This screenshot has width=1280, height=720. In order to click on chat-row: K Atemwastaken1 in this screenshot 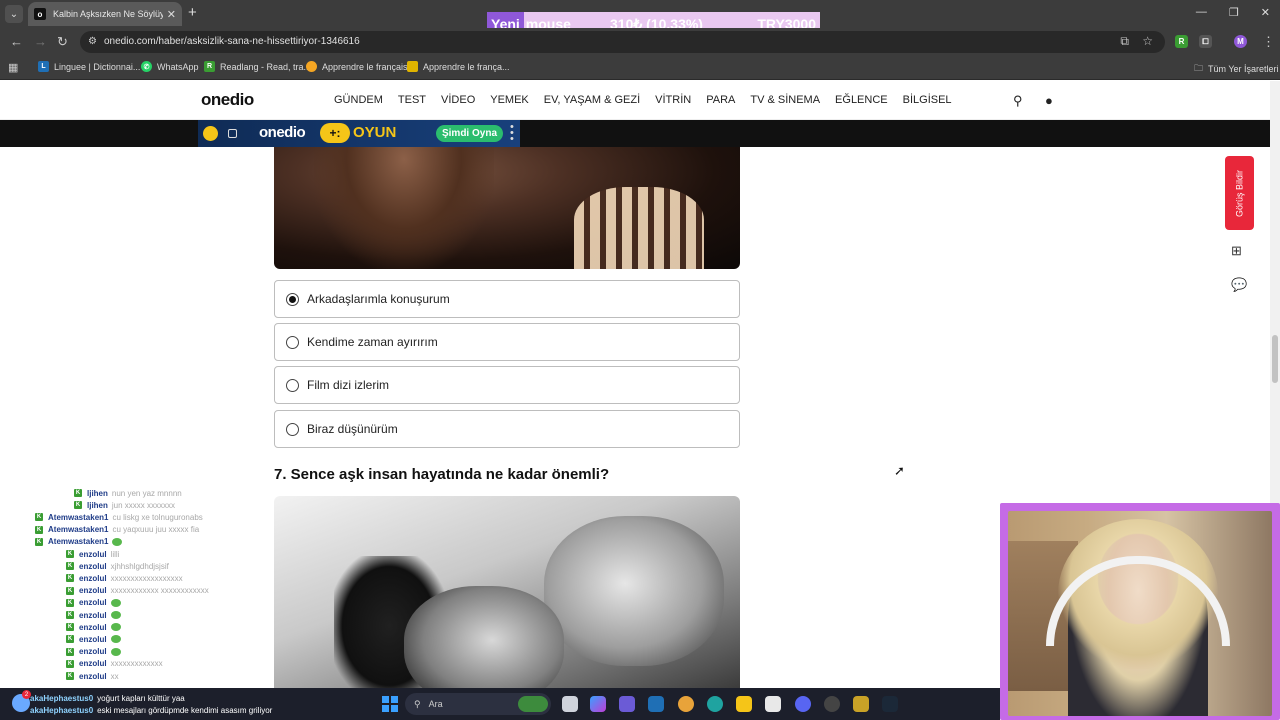, I will do `click(79, 542)`.